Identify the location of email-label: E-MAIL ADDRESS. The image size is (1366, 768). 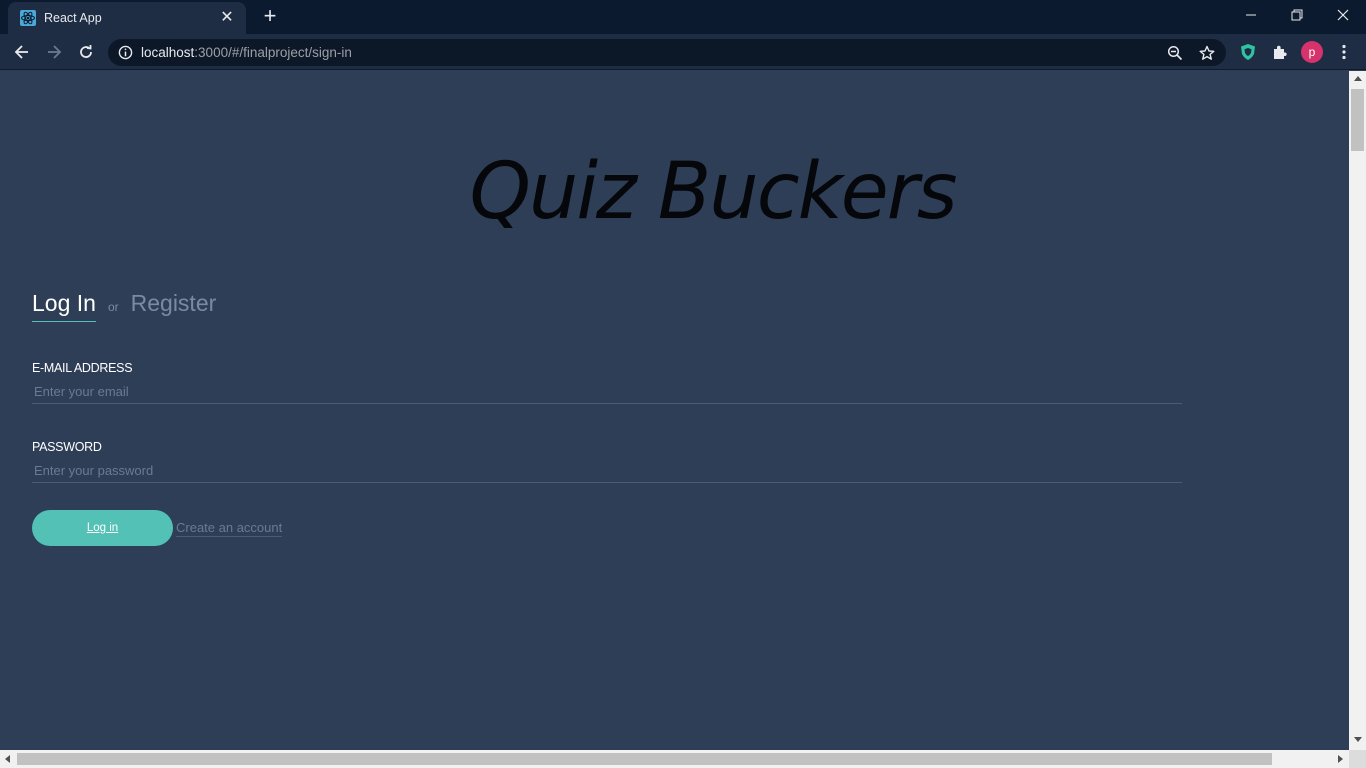
(82, 368).